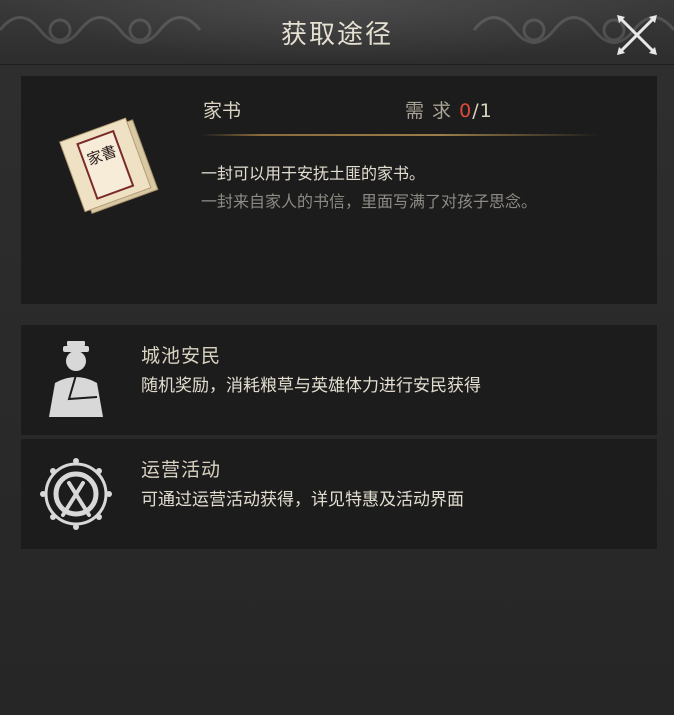 This screenshot has width=674, height=715. What do you see at coordinates (76, 379) in the screenshot?
I see `official-figure-icon` at bounding box center [76, 379].